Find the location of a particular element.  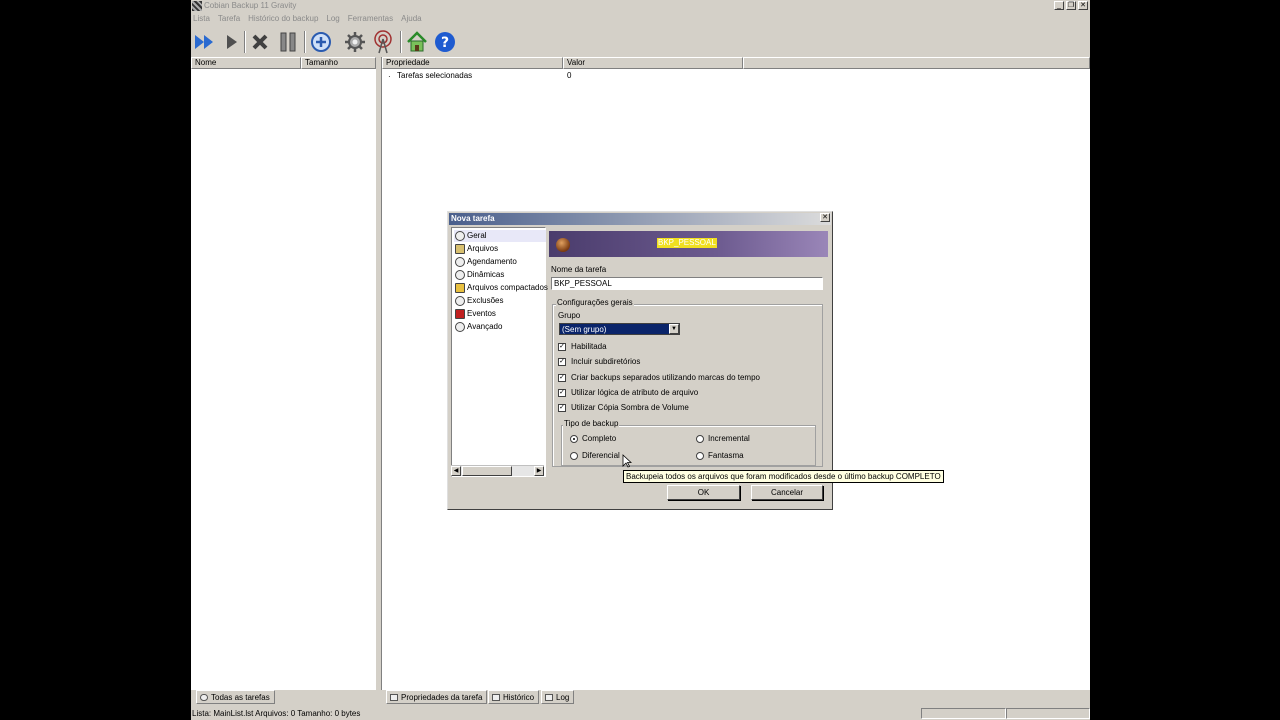

properties-tab-icon is located at coordinates (394, 697).